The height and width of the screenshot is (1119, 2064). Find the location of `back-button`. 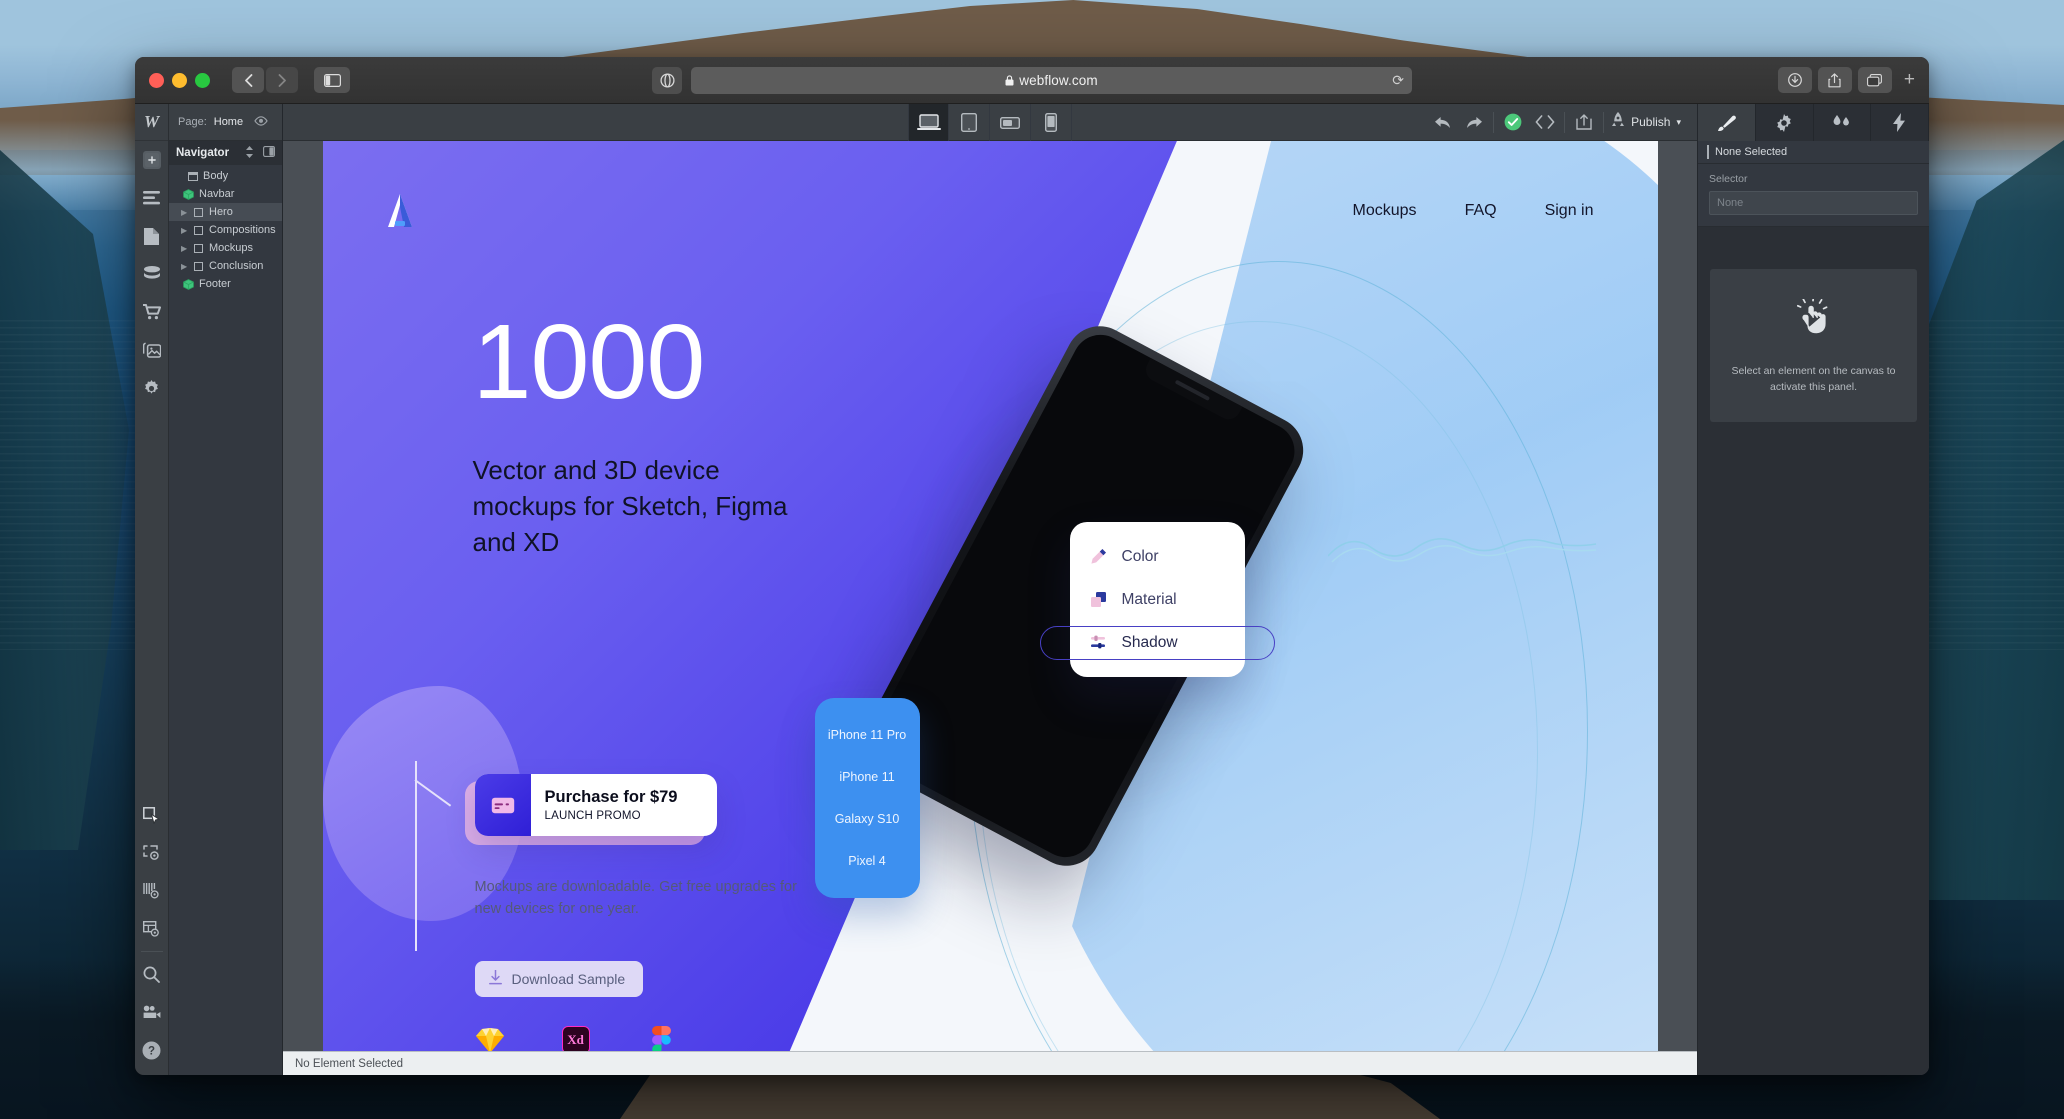

back-button is located at coordinates (248, 80).